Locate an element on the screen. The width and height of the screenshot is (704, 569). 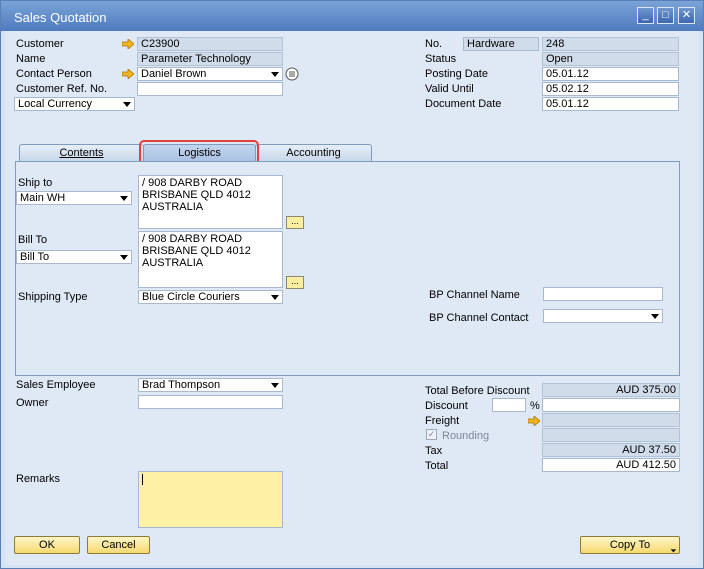
close-button: ✕ is located at coordinates (686, 15).